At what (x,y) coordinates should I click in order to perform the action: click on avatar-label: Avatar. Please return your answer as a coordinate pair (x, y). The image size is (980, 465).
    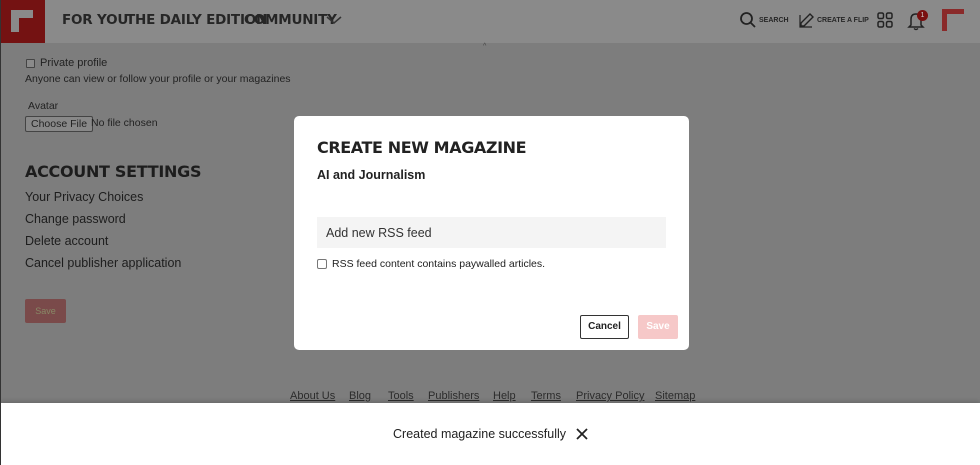
    Looking at the image, I should click on (43, 106).